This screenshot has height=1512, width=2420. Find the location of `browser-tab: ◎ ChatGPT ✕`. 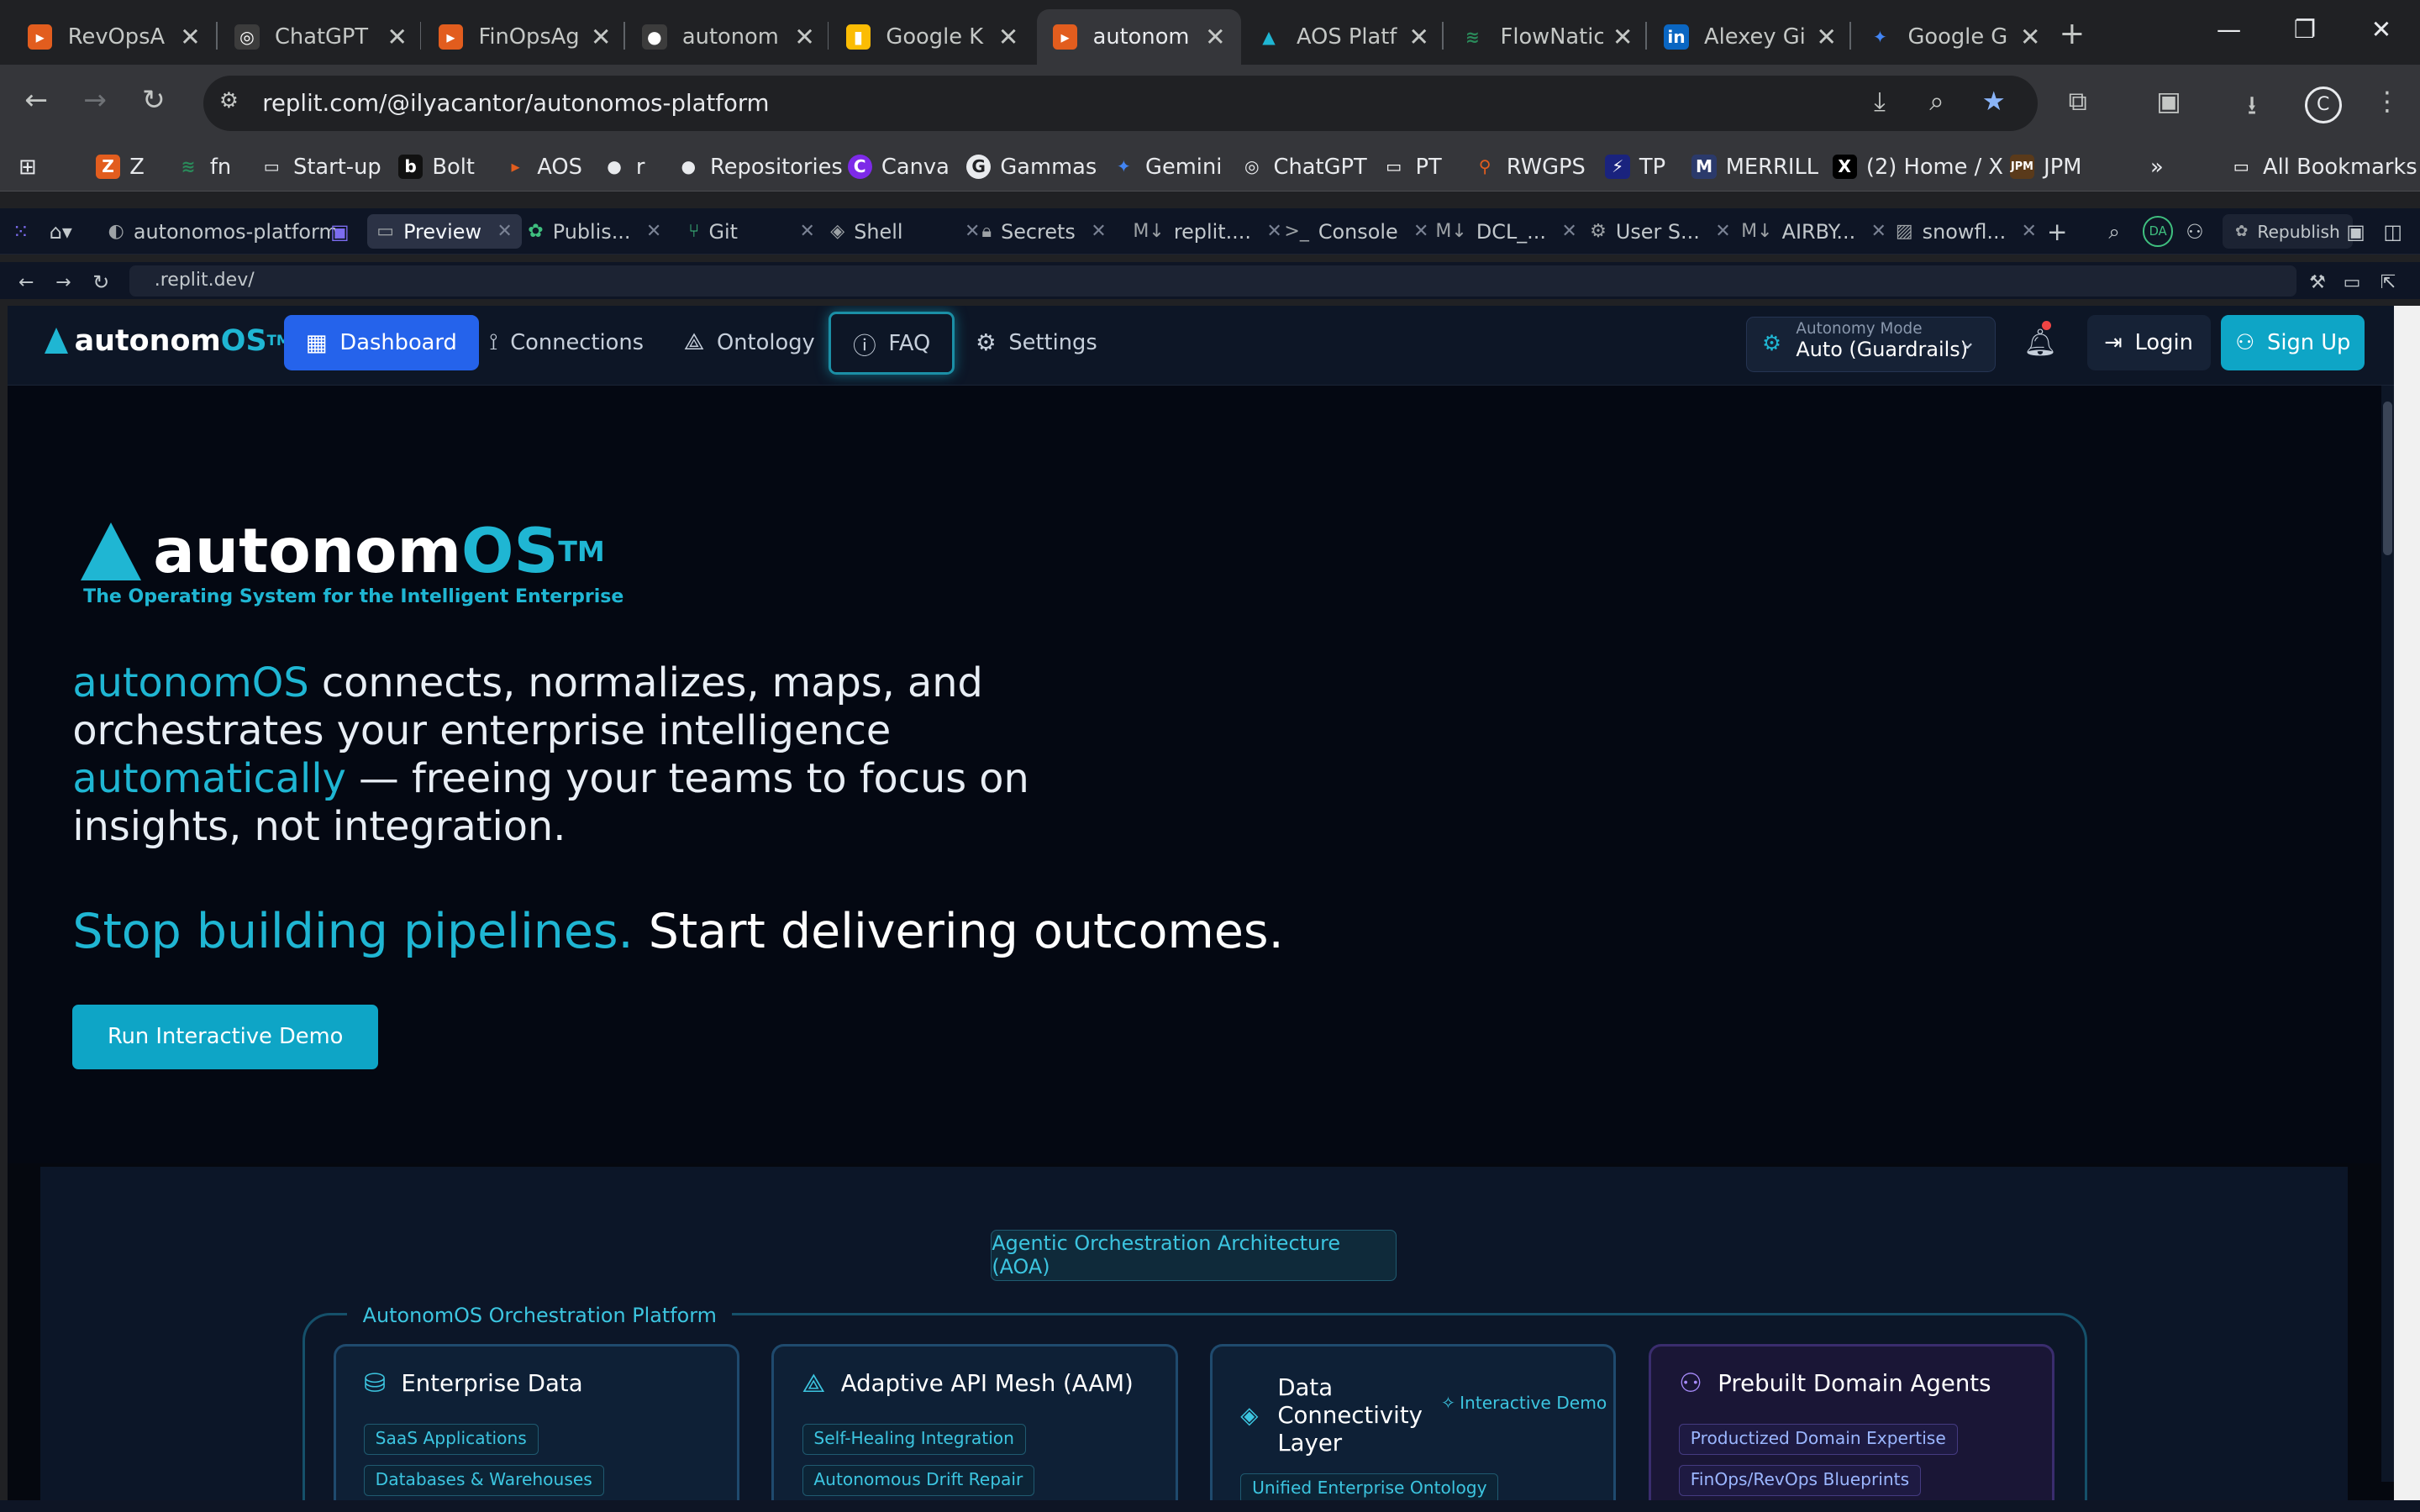

browser-tab: ◎ ChatGPT ✕ is located at coordinates (321, 37).